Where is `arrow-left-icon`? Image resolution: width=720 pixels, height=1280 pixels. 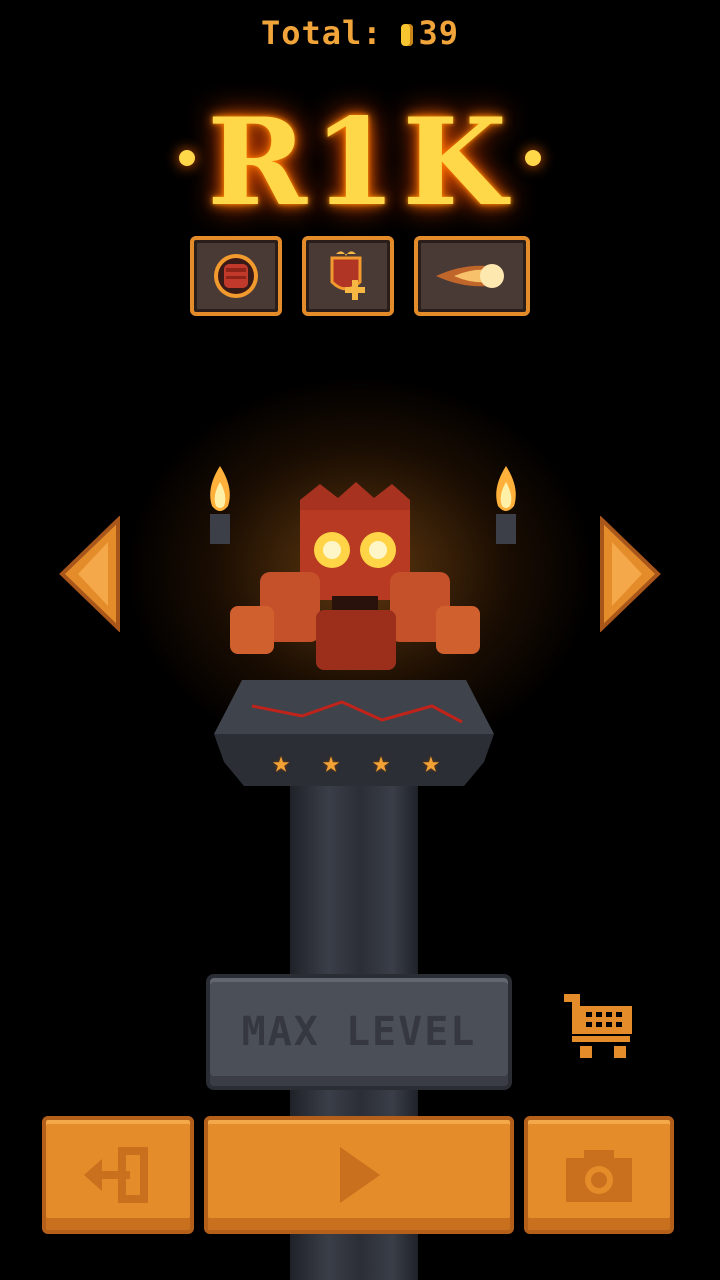
arrow-left-icon is located at coordinates (90, 574).